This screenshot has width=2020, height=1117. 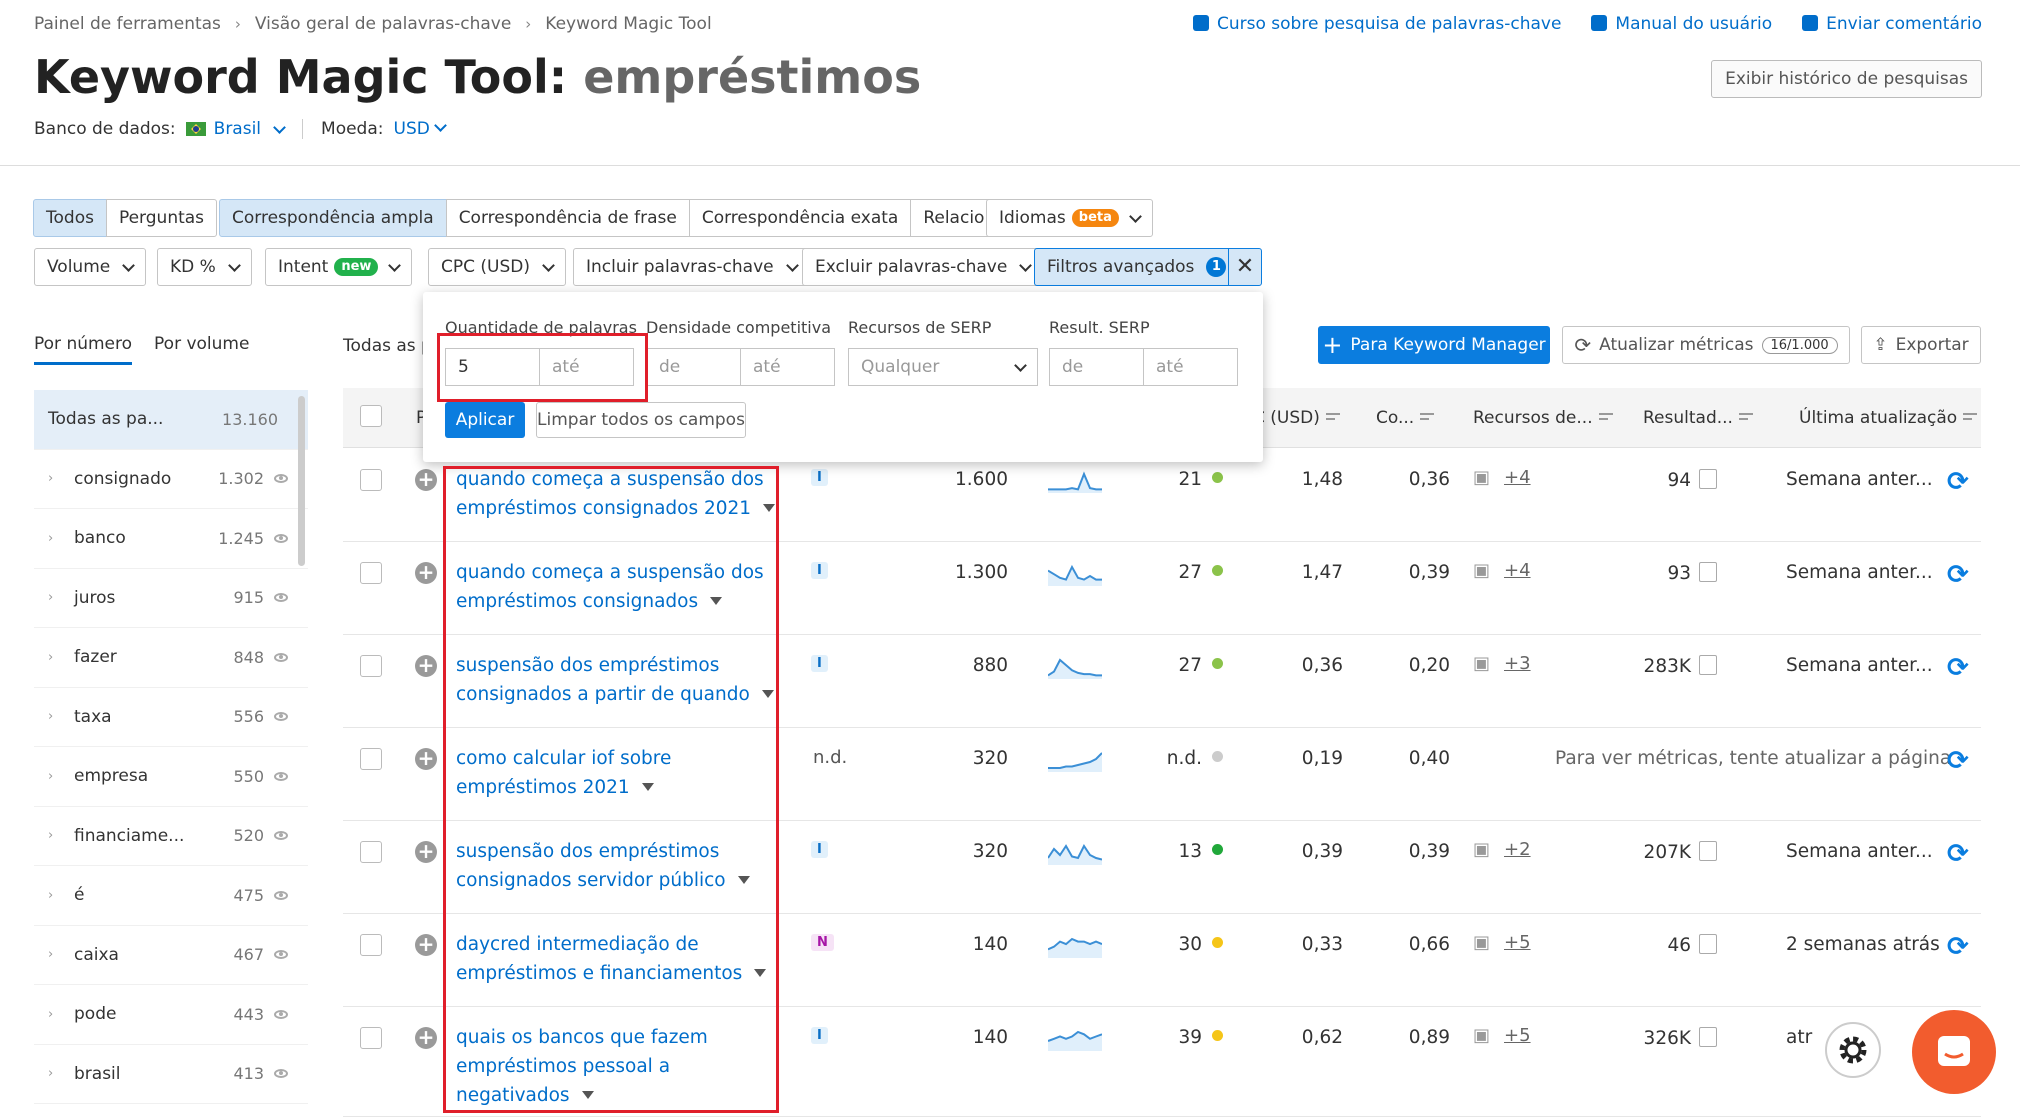 I want to click on feedback-link: Enviar comentário, so click(x=1892, y=24).